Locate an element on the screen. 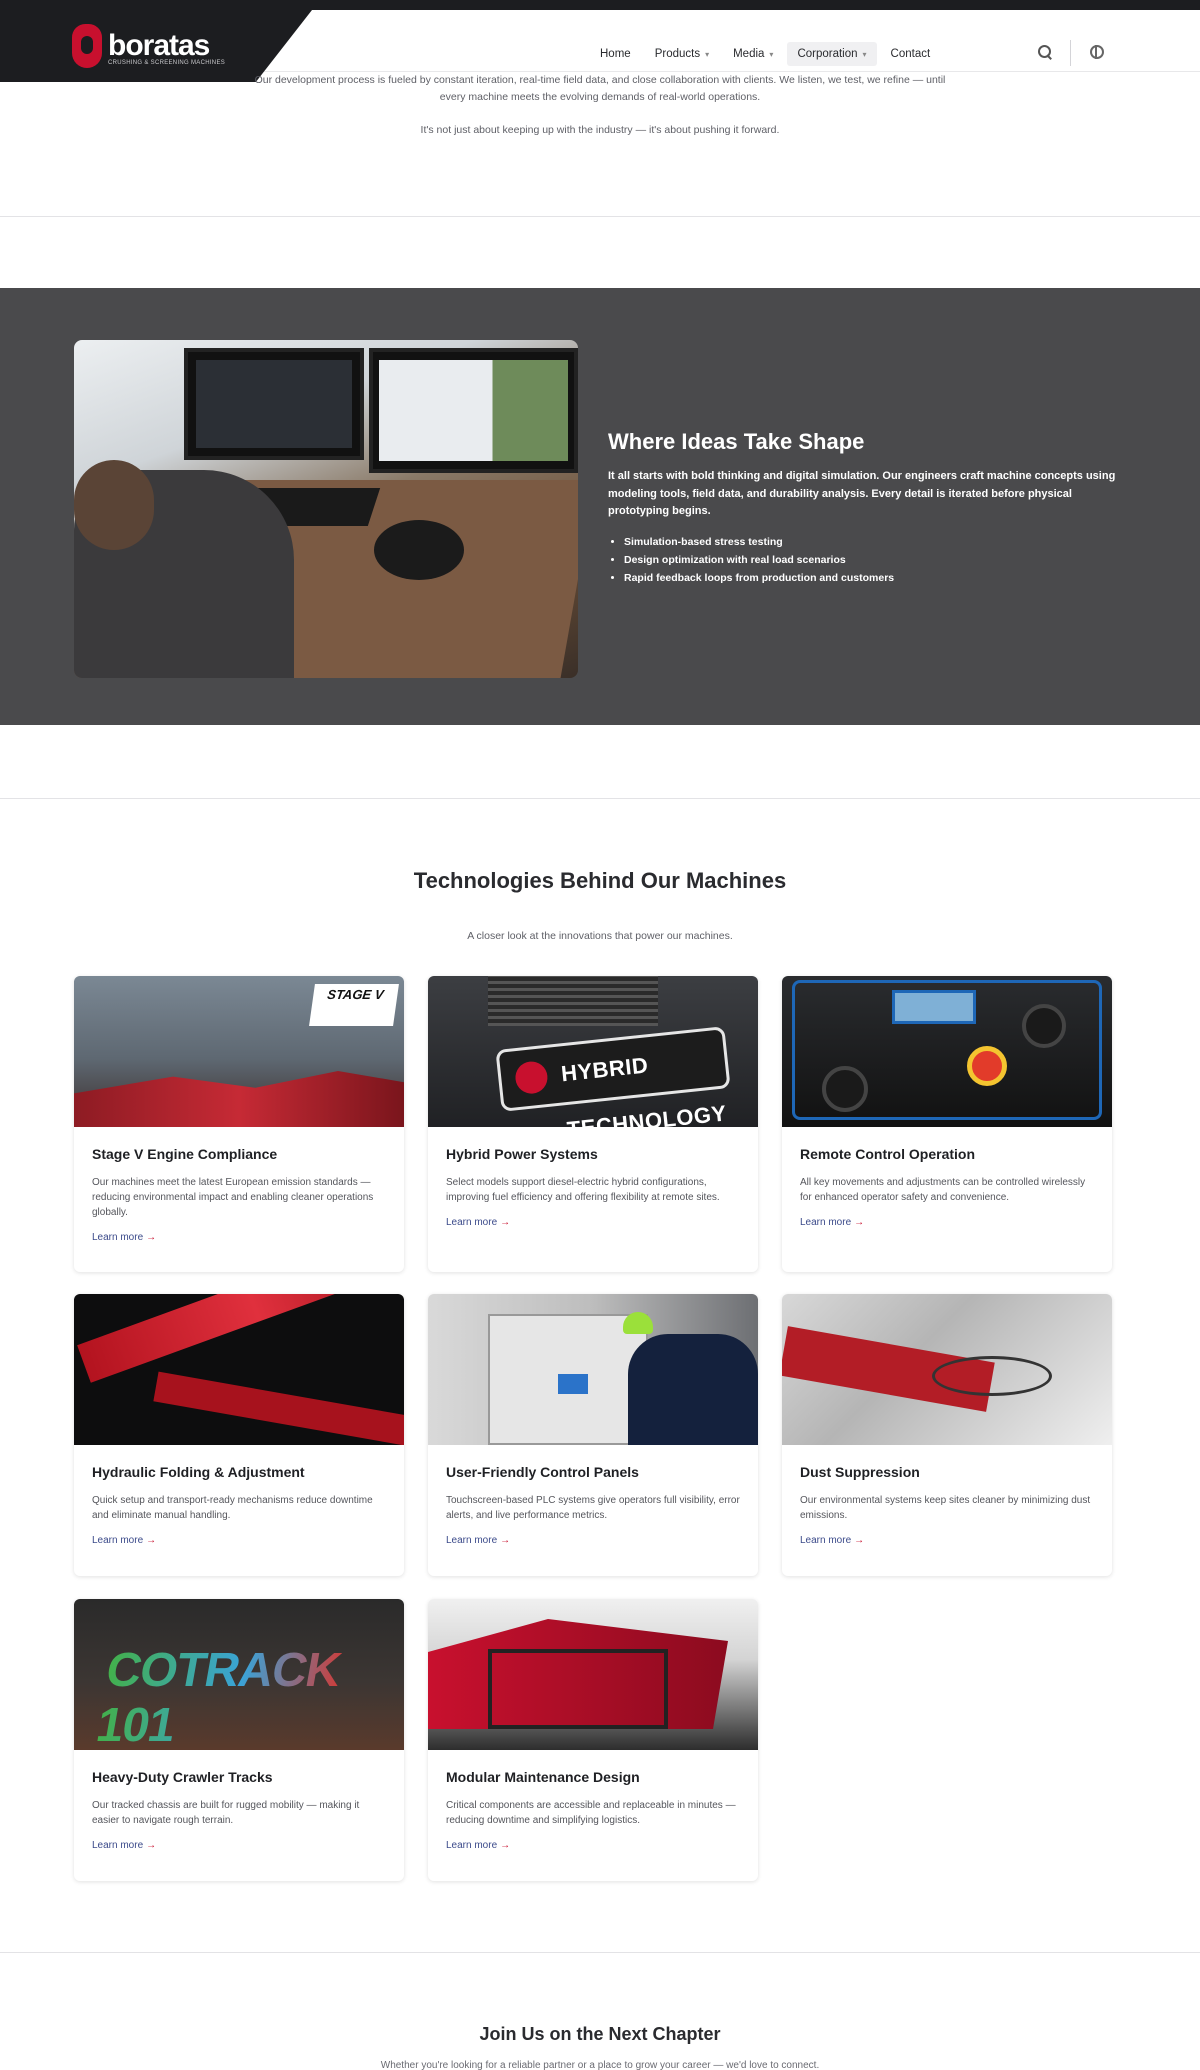  dust-suppression-image is located at coordinates (947, 1369).